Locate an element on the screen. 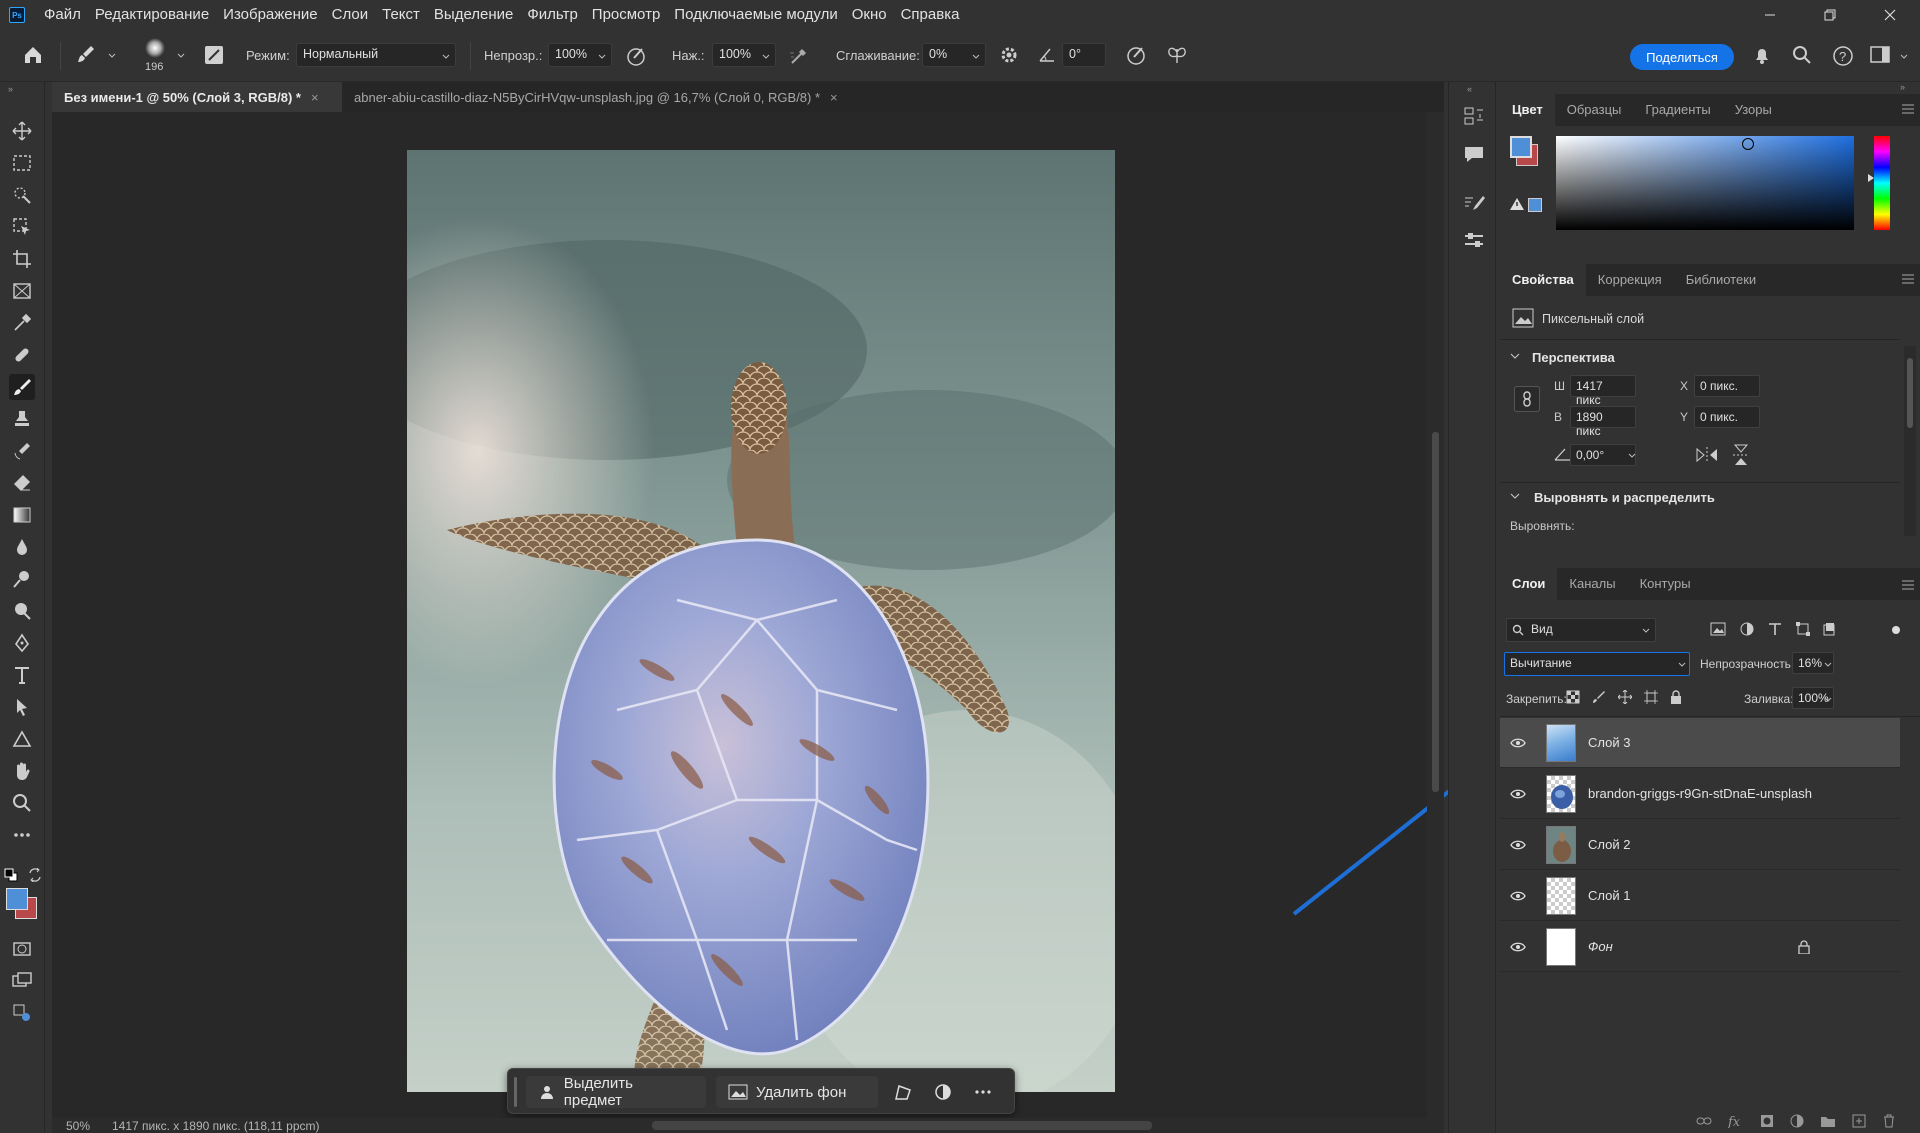 The width and height of the screenshot is (1920, 1133). filter-adjustment-layers-icon is located at coordinates (1747, 629).